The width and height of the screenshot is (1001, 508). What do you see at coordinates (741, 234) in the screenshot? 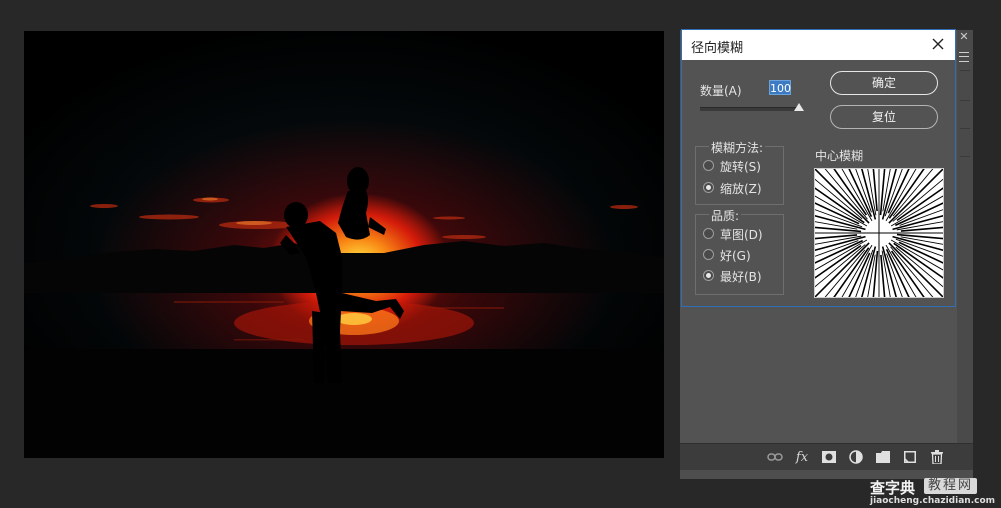
I see `quality-draft-label: 草图(D)` at bounding box center [741, 234].